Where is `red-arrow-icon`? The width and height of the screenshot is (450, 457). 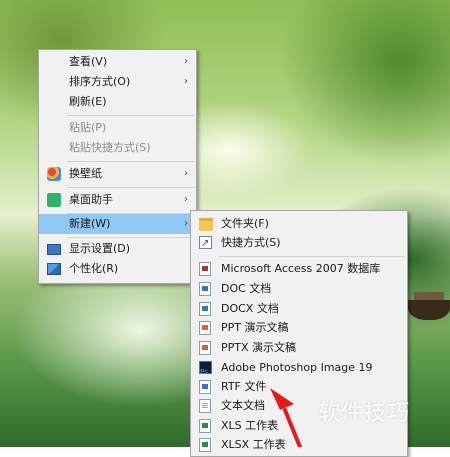 red-arrow-icon is located at coordinates (286, 417).